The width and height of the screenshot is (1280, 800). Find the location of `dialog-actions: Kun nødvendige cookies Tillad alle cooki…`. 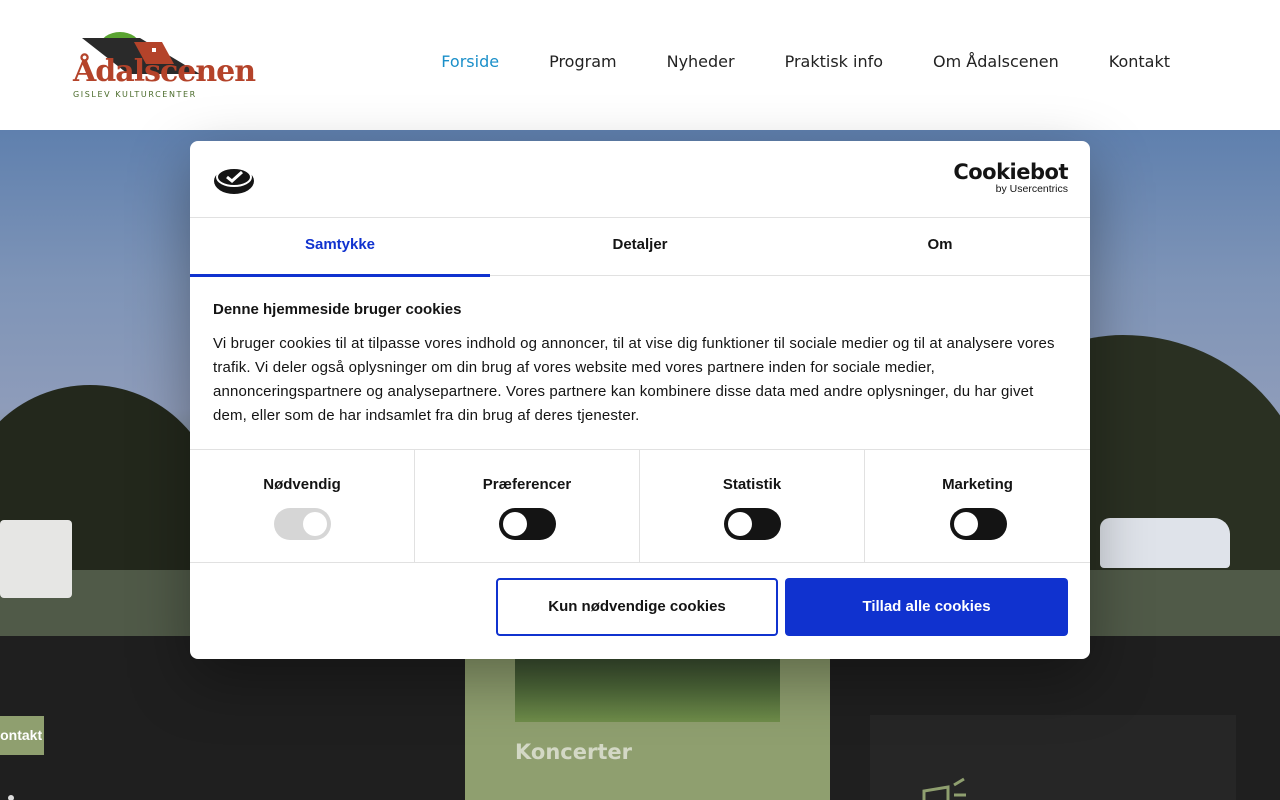

dialog-actions: Kun nødvendige cookies Tillad alle cooki… is located at coordinates (640, 611).